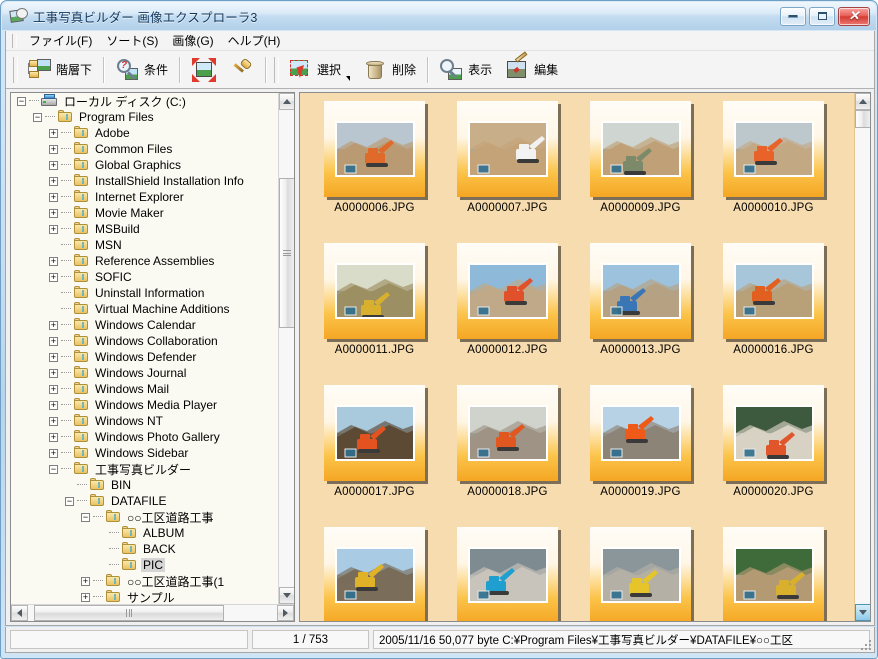  Describe the element at coordinates (144, 501) in the screenshot. I see `tree-node: − DATAFILE` at that location.